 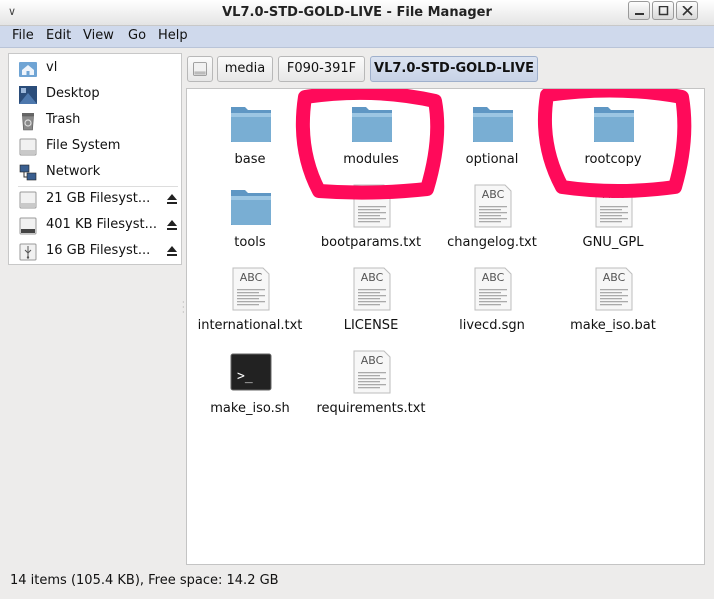 I want to click on sidebar-item-label: Desktop, so click(x=73, y=93).